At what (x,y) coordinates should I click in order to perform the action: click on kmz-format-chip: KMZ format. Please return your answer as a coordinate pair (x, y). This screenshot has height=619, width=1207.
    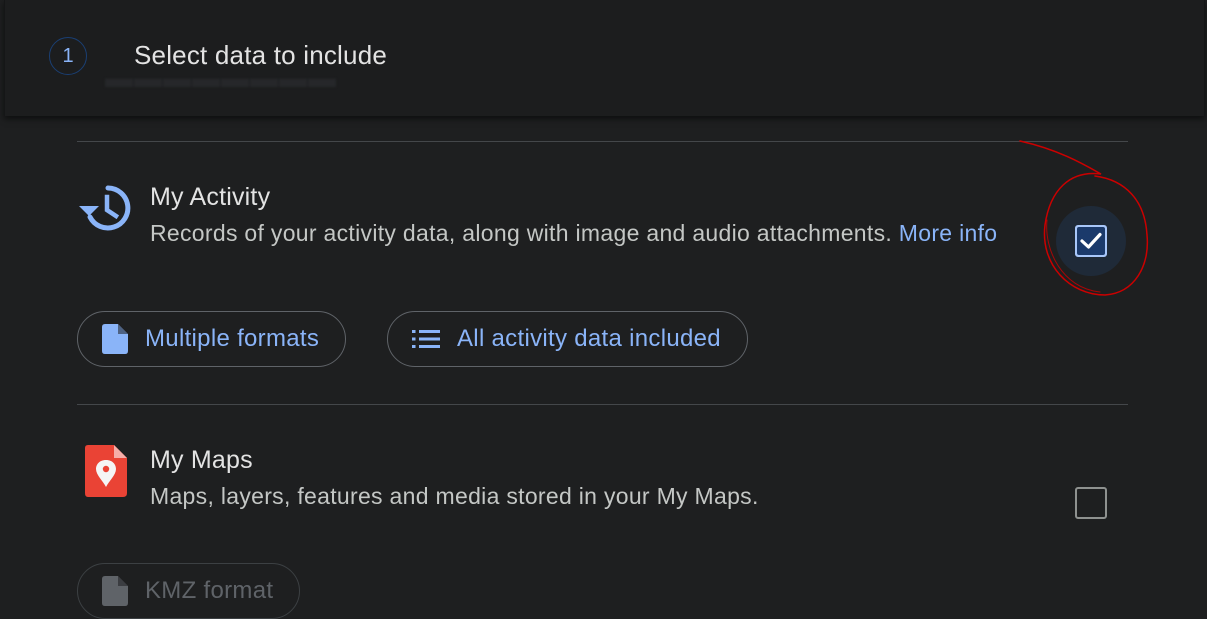
    Looking at the image, I should click on (189, 591).